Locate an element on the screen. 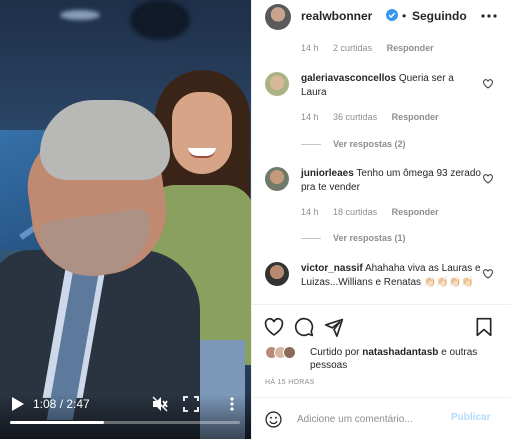 This screenshot has height=439, width=511. bookmark-icon is located at coordinates (484, 327).